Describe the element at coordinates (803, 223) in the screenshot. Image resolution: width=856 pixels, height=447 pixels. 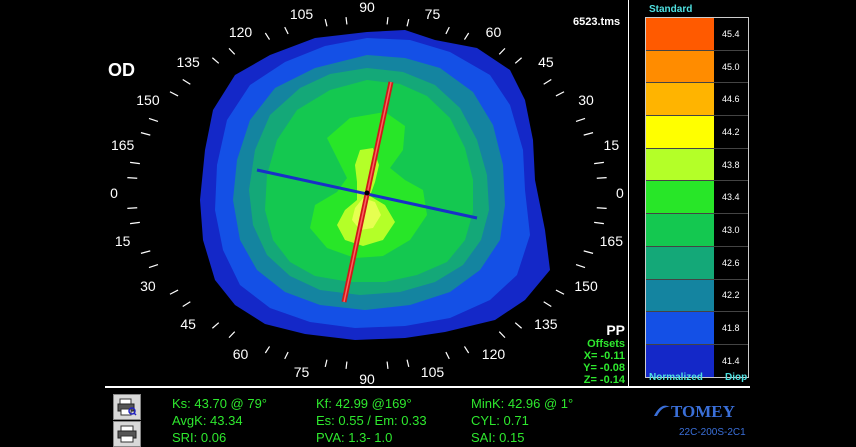
I see `right-letterbox` at that location.